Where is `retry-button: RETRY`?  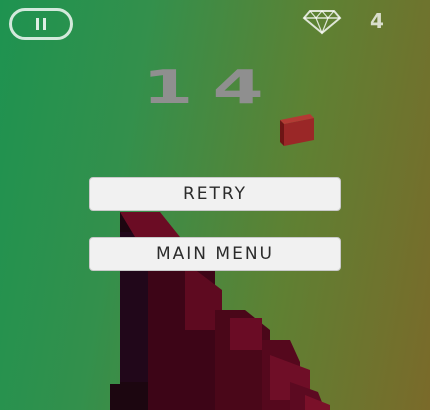
retry-button: RETRY is located at coordinates (215, 194).